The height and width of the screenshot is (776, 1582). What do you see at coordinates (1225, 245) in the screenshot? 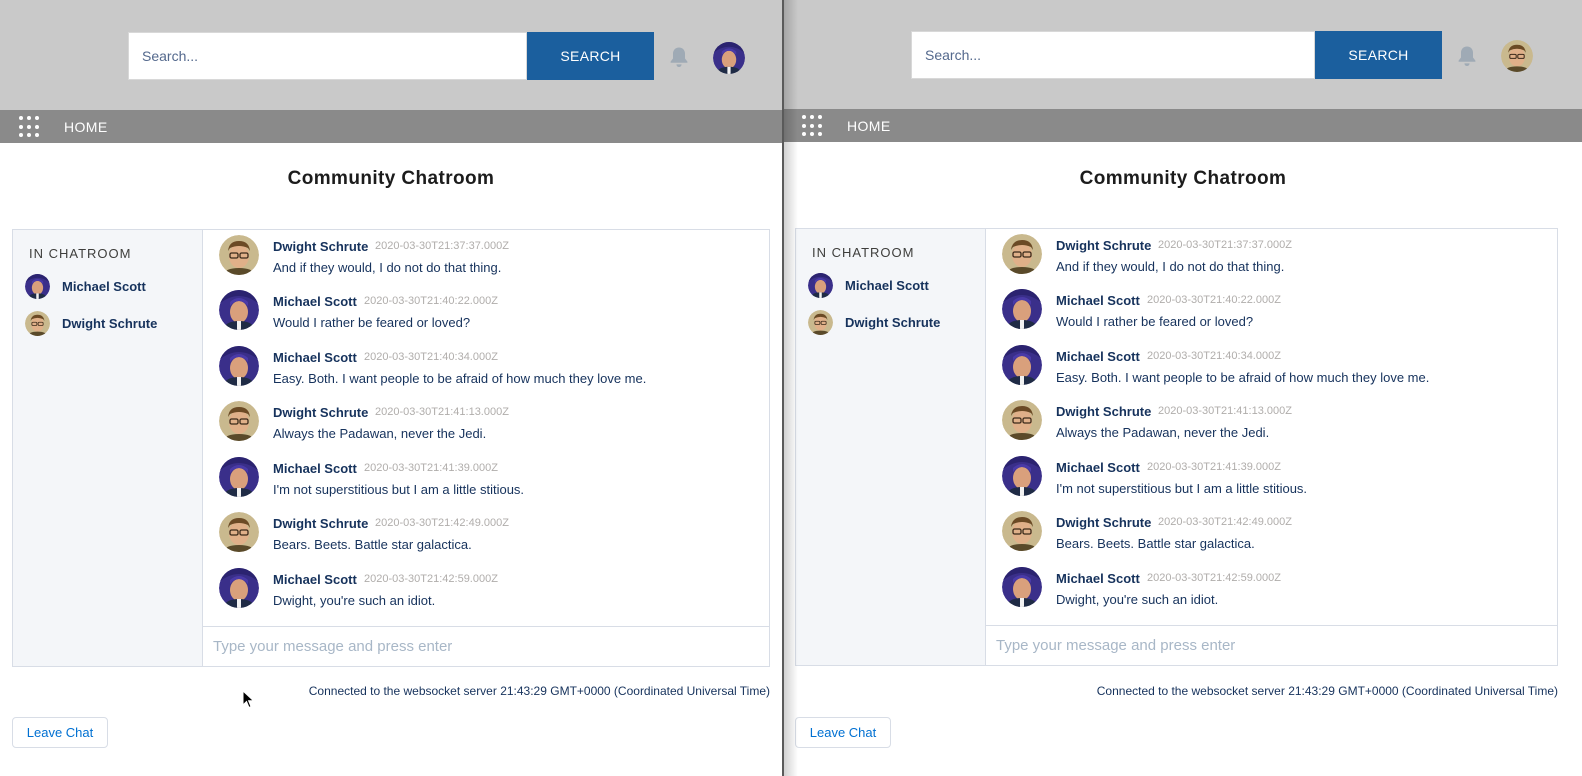
I see `message-timestamp: 2020-03-30T21:37:37.000Z` at bounding box center [1225, 245].